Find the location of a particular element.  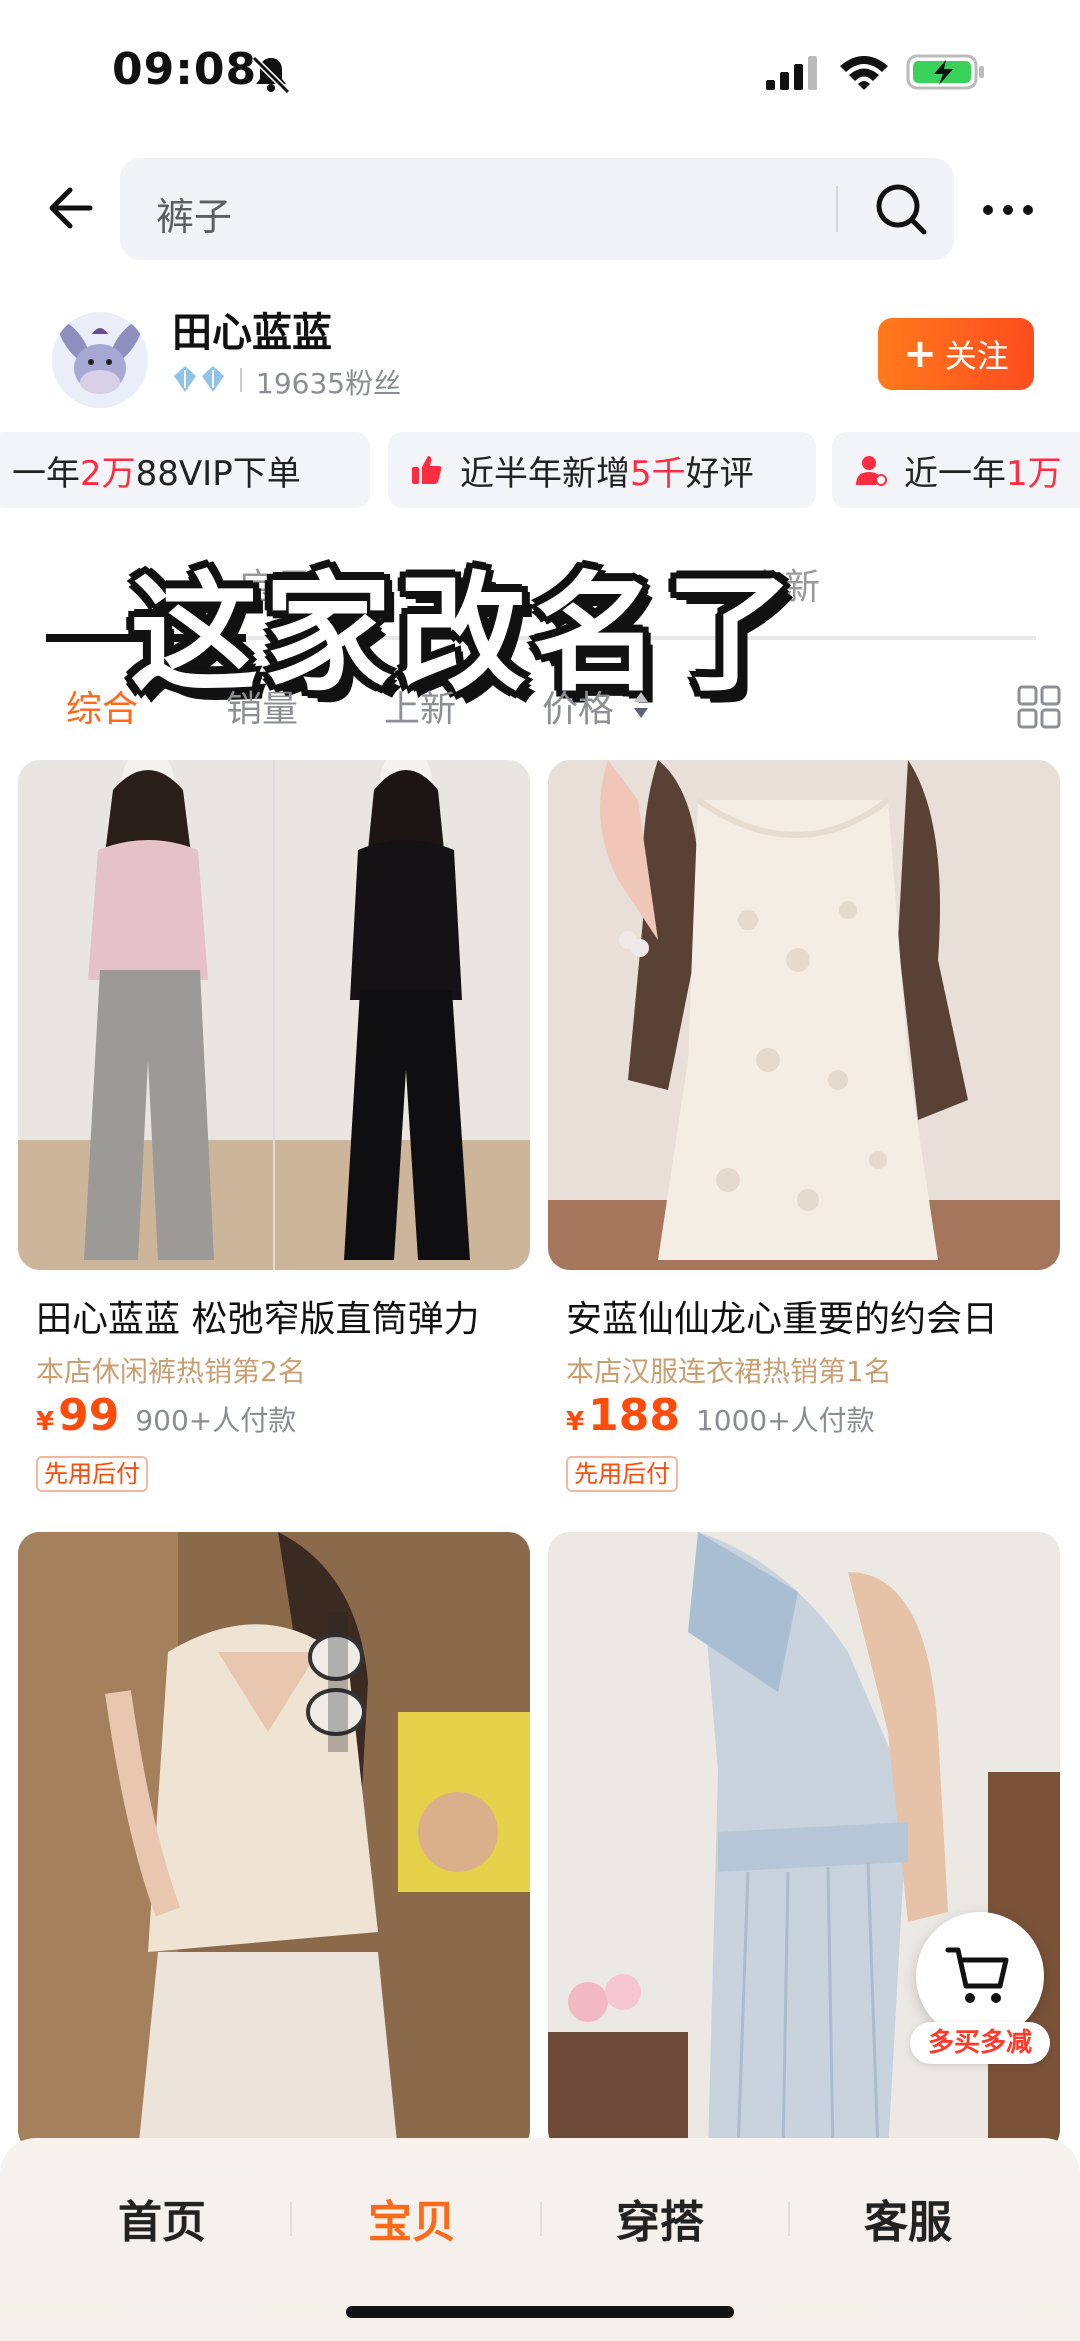

nav-home: 首页 is located at coordinates (162, 2218).